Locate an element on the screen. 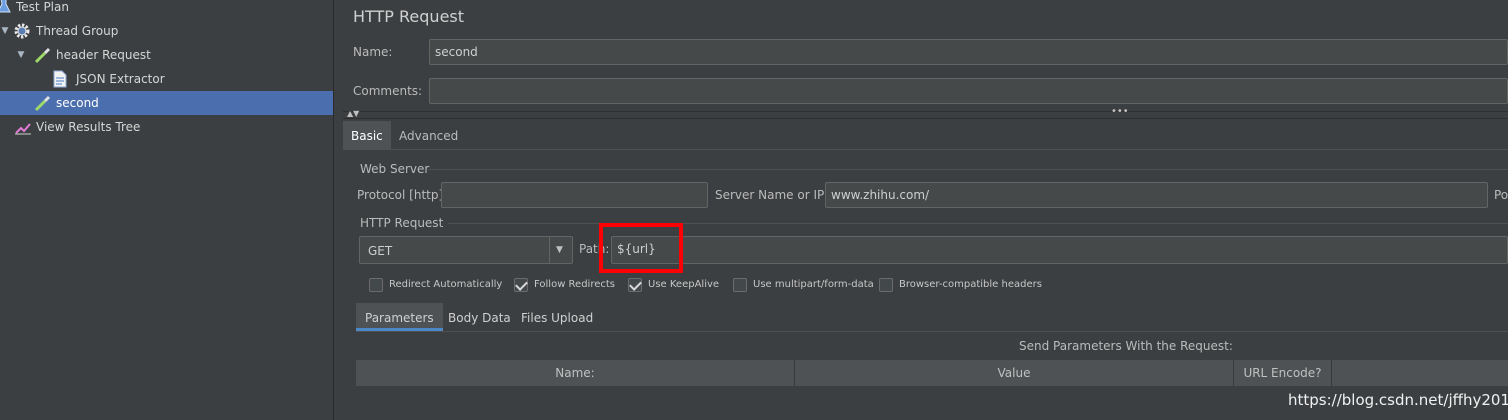 This screenshot has height=420, width=1508. tab-body-data: Body Data is located at coordinates (479, 317).